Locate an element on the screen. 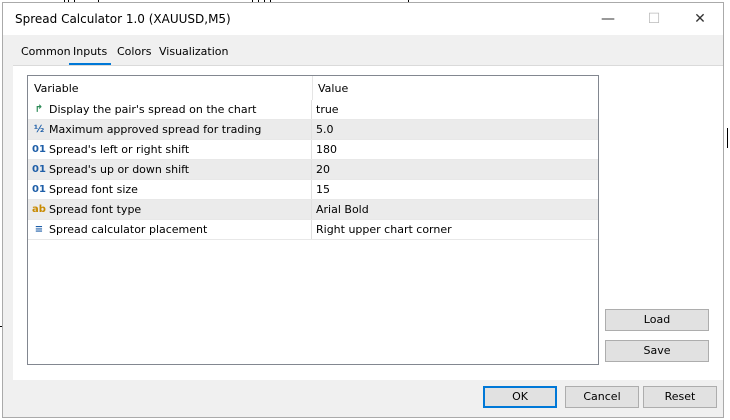 This screenshot has height=420, width=730. background-chart-edge is located at coordinates (727, 210).